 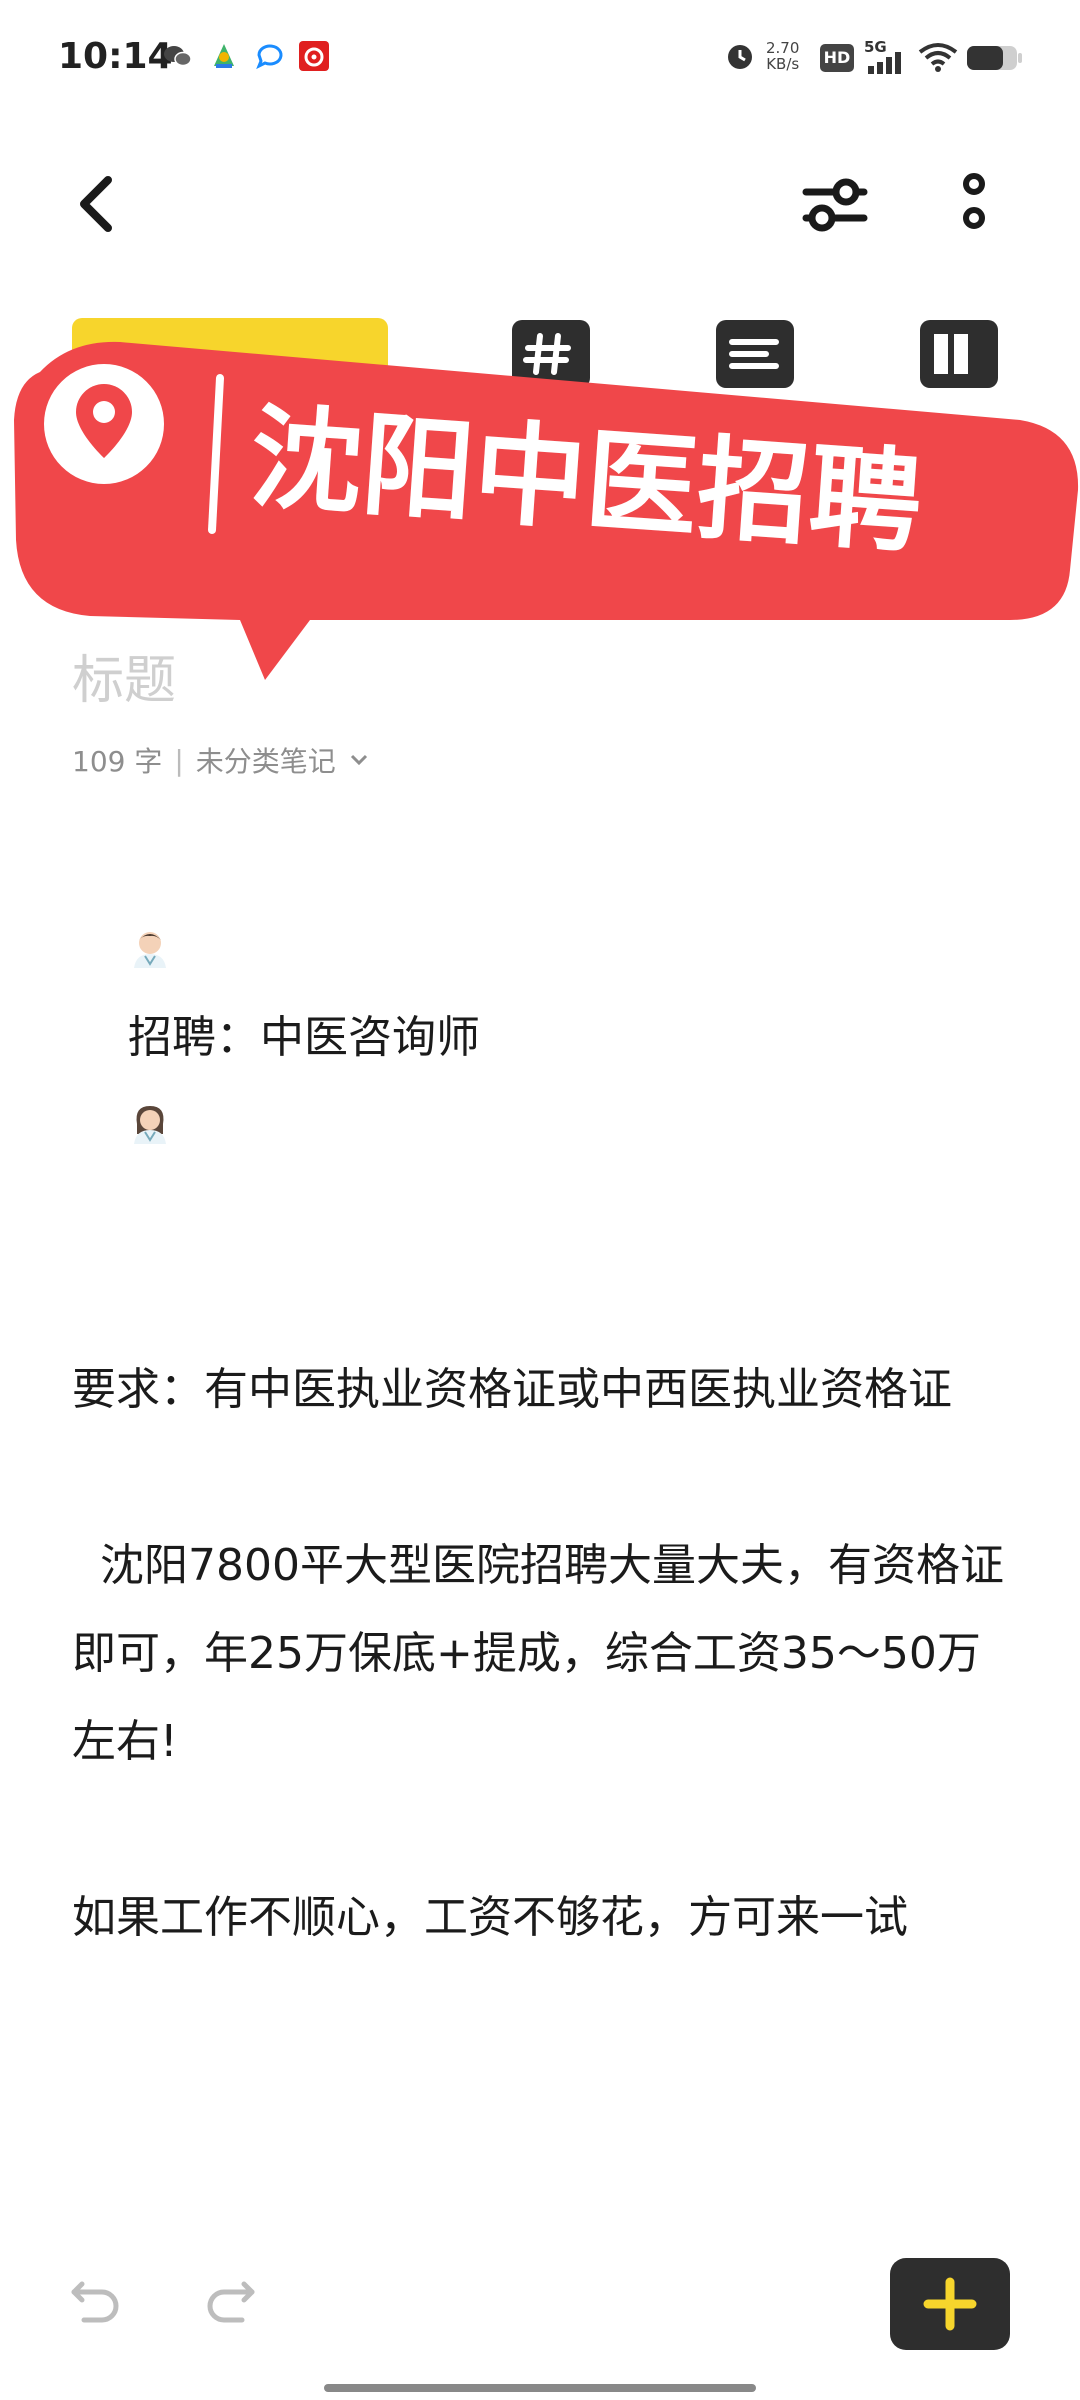 I want to click on word-count: 109 字, so click(x=117, y=761).